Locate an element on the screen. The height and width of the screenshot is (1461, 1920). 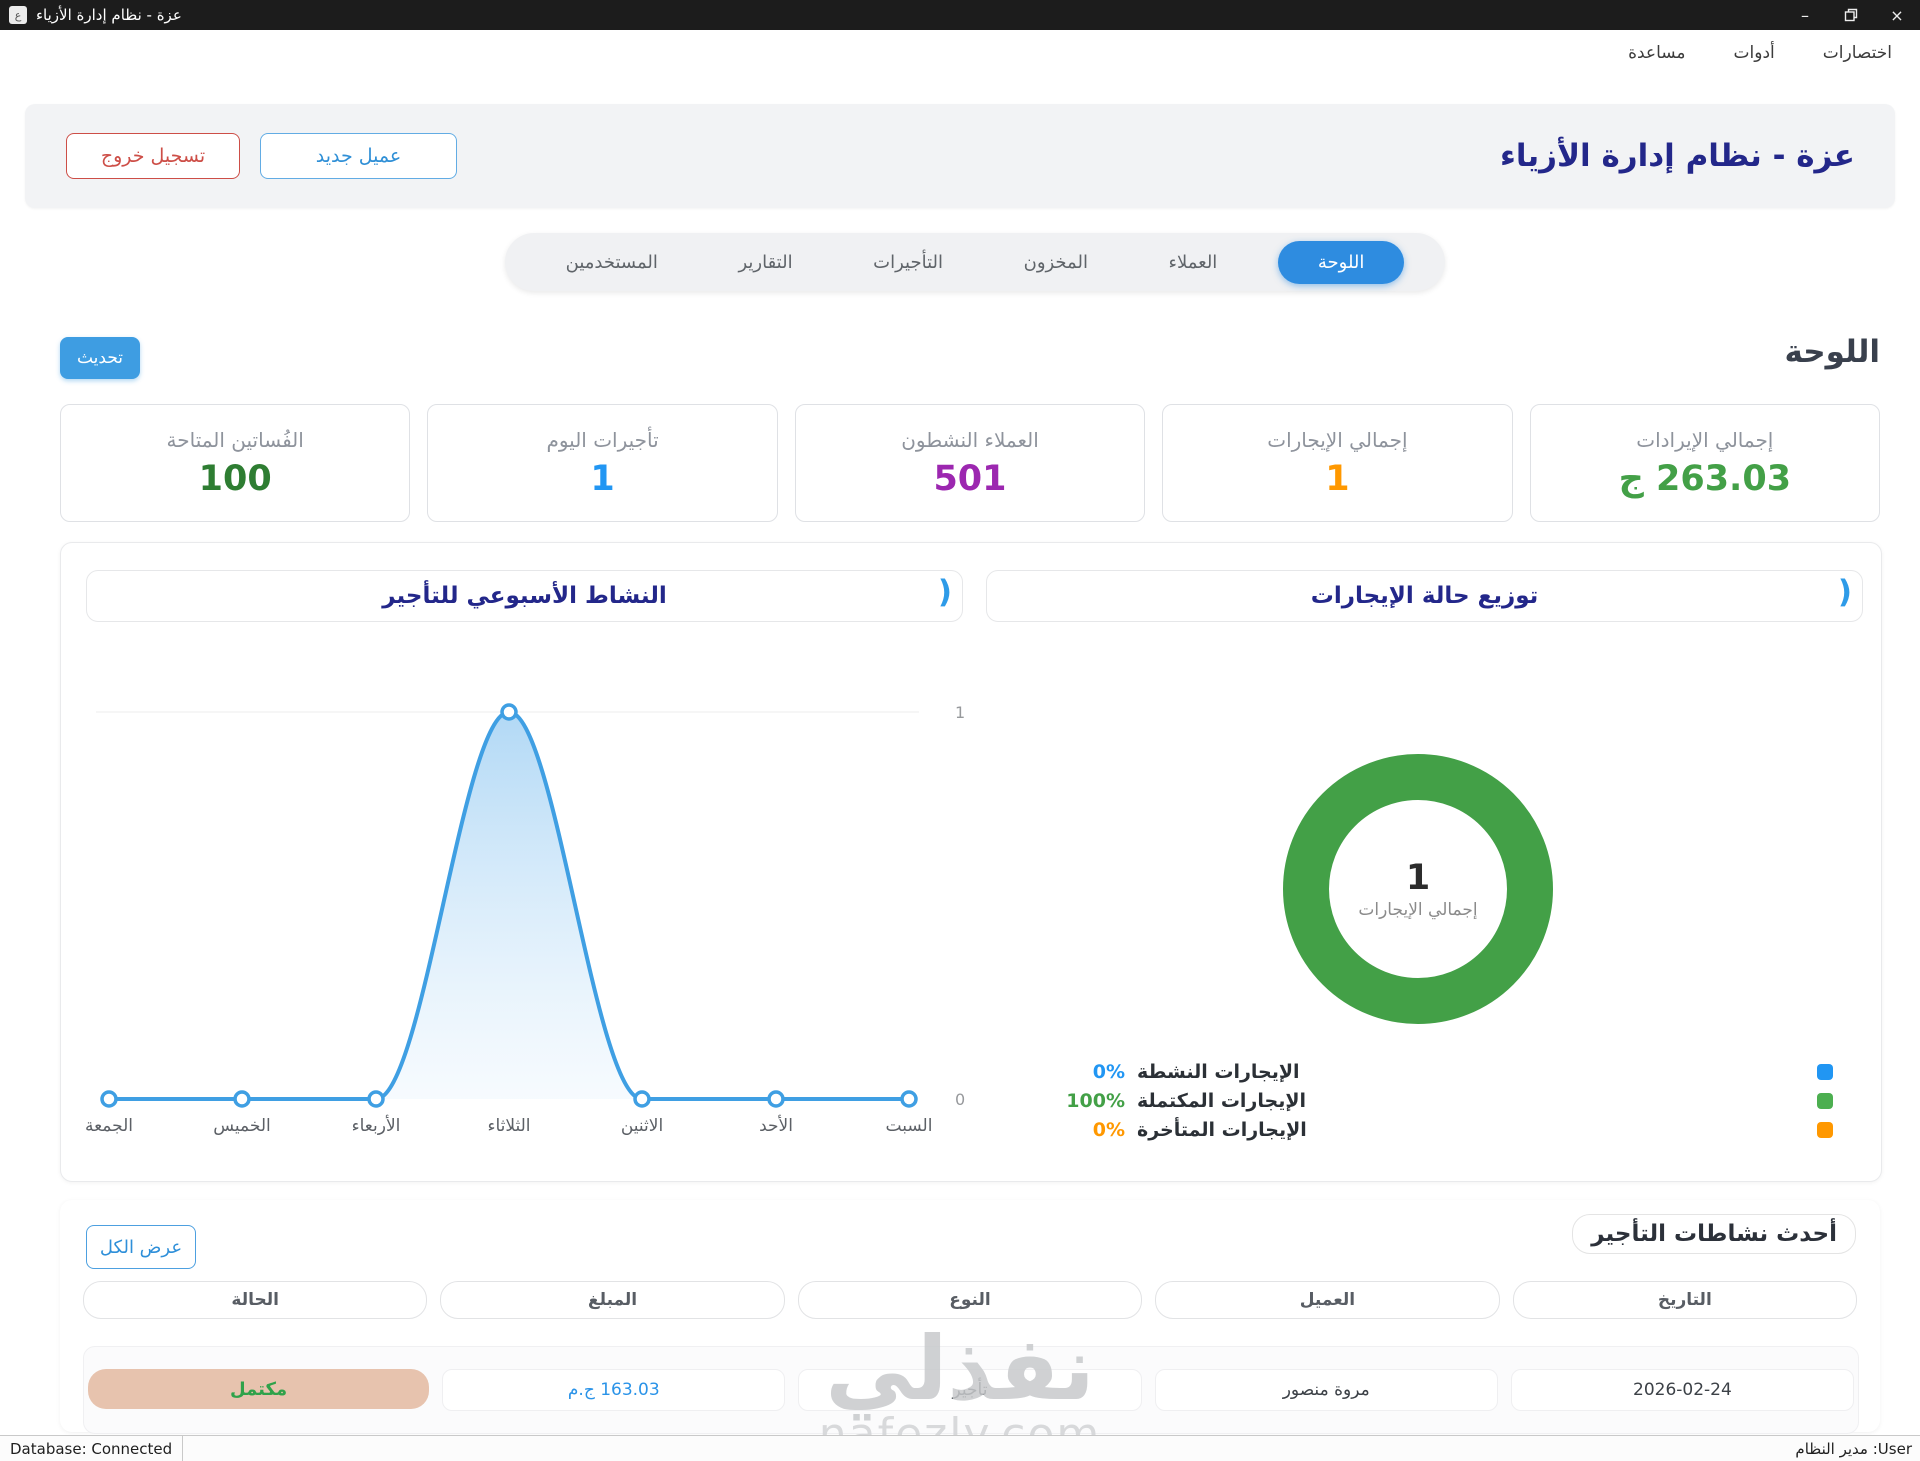
close-icon: × is located at coordinates (1897, 15).